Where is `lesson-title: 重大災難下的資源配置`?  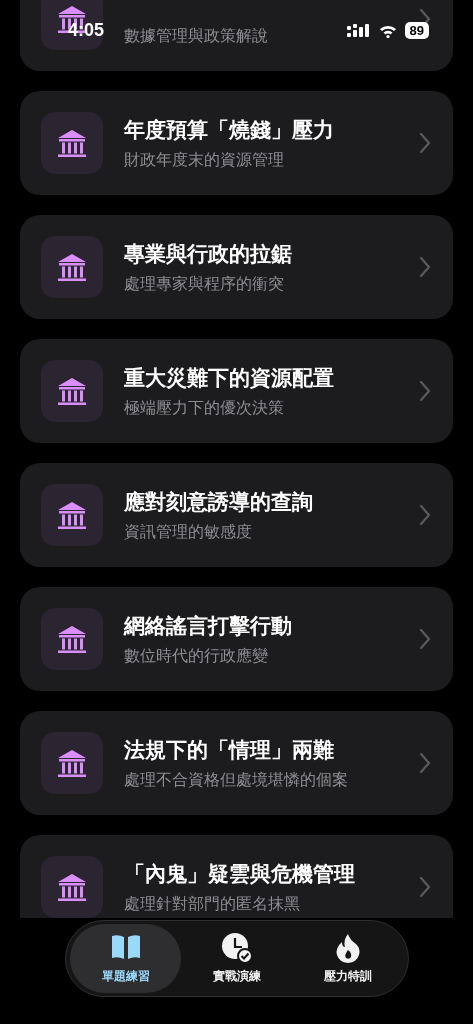 lesson-title: 重大災難下的資源配置 is located at coordinates (229, 378).